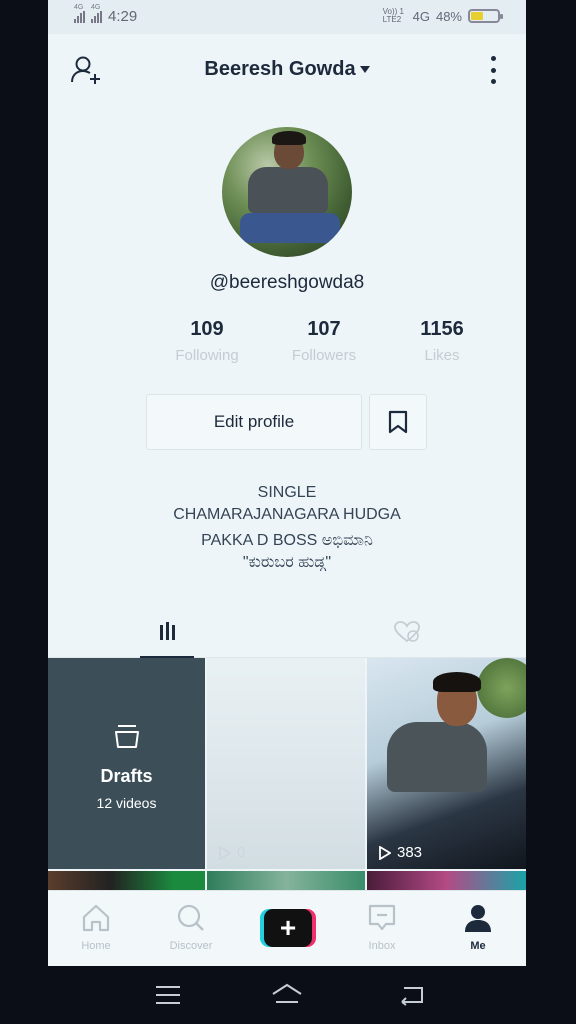  I want to click on thumbnail-person-body, so click(437, 757).